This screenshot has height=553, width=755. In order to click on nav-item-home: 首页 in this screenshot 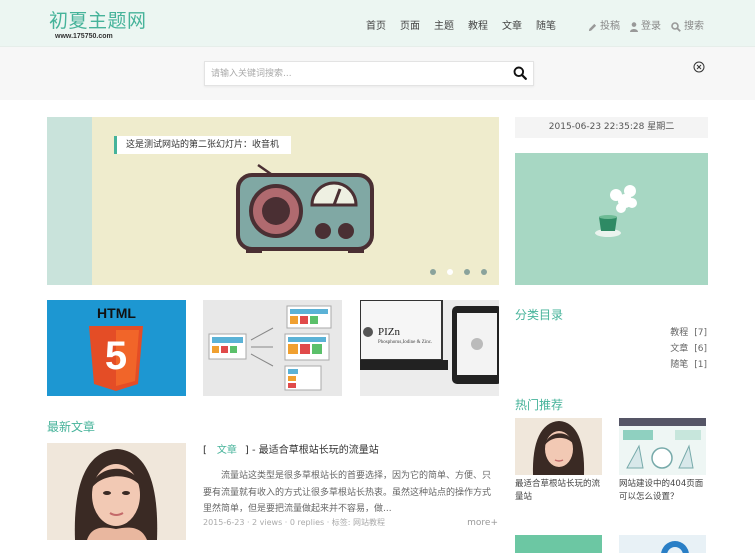, I will do `click(376, 27)`.